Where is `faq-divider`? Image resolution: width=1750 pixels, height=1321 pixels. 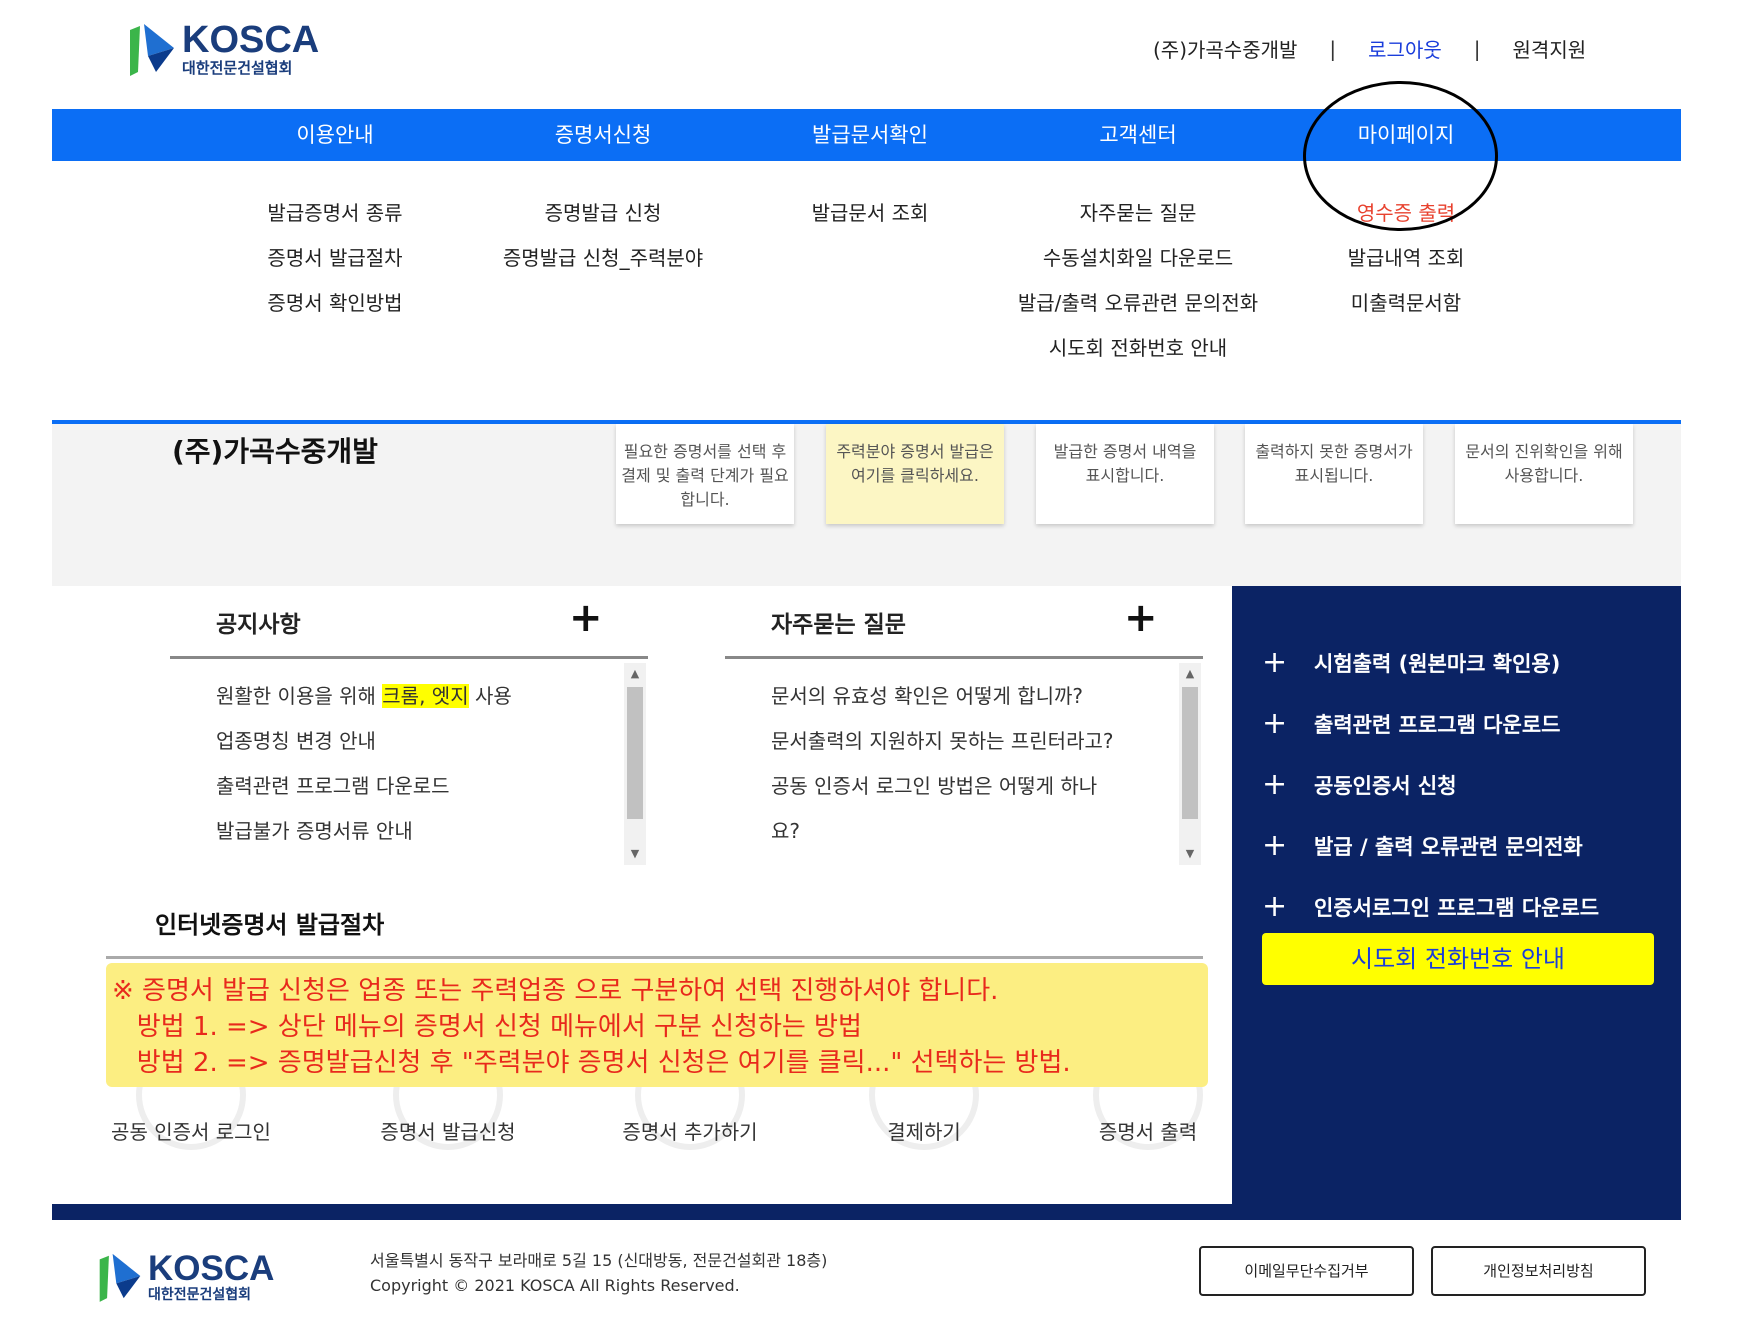 faq-divider is located at coordinates (964, 657).